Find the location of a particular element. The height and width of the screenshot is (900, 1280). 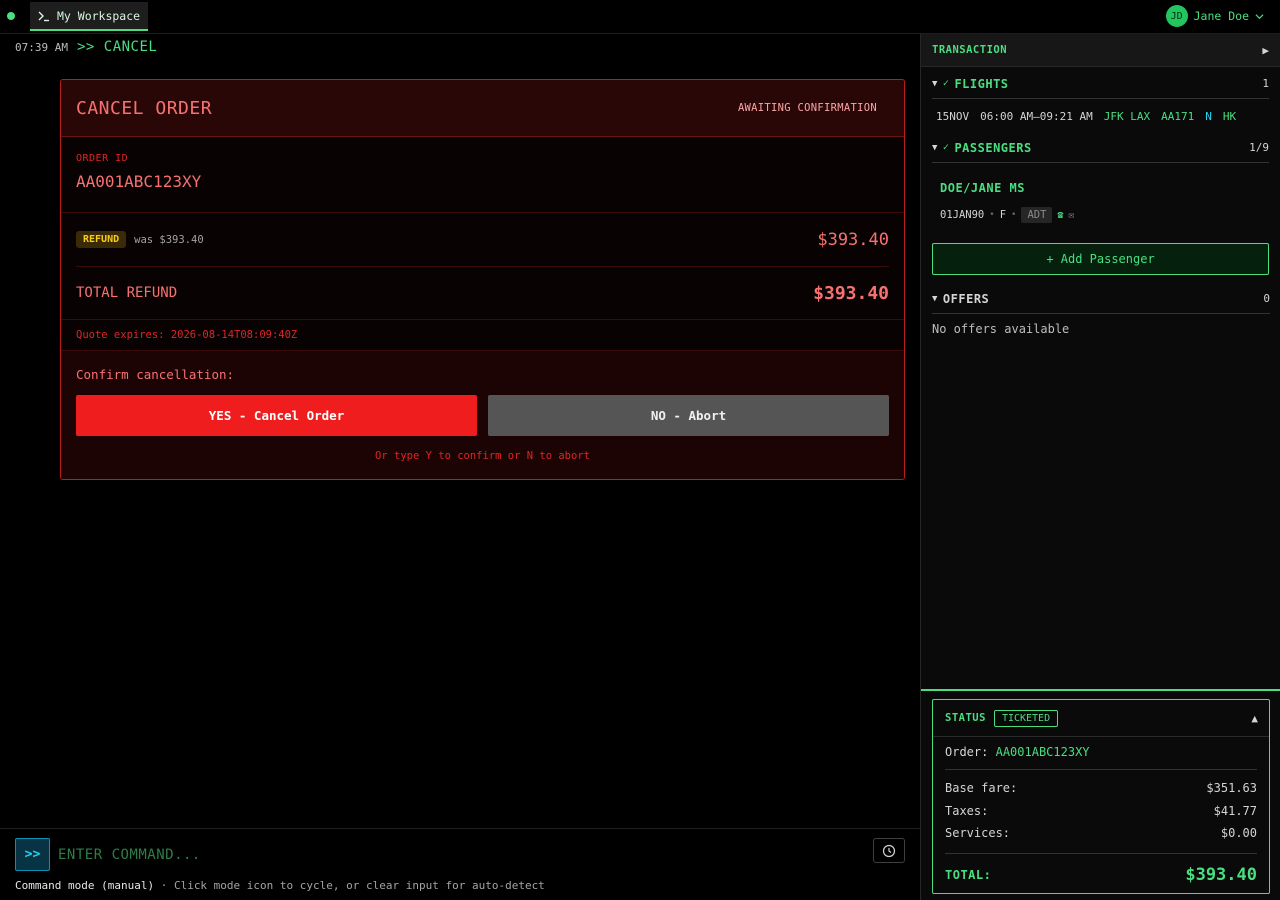

command-input is located at coordinates (458, 854).